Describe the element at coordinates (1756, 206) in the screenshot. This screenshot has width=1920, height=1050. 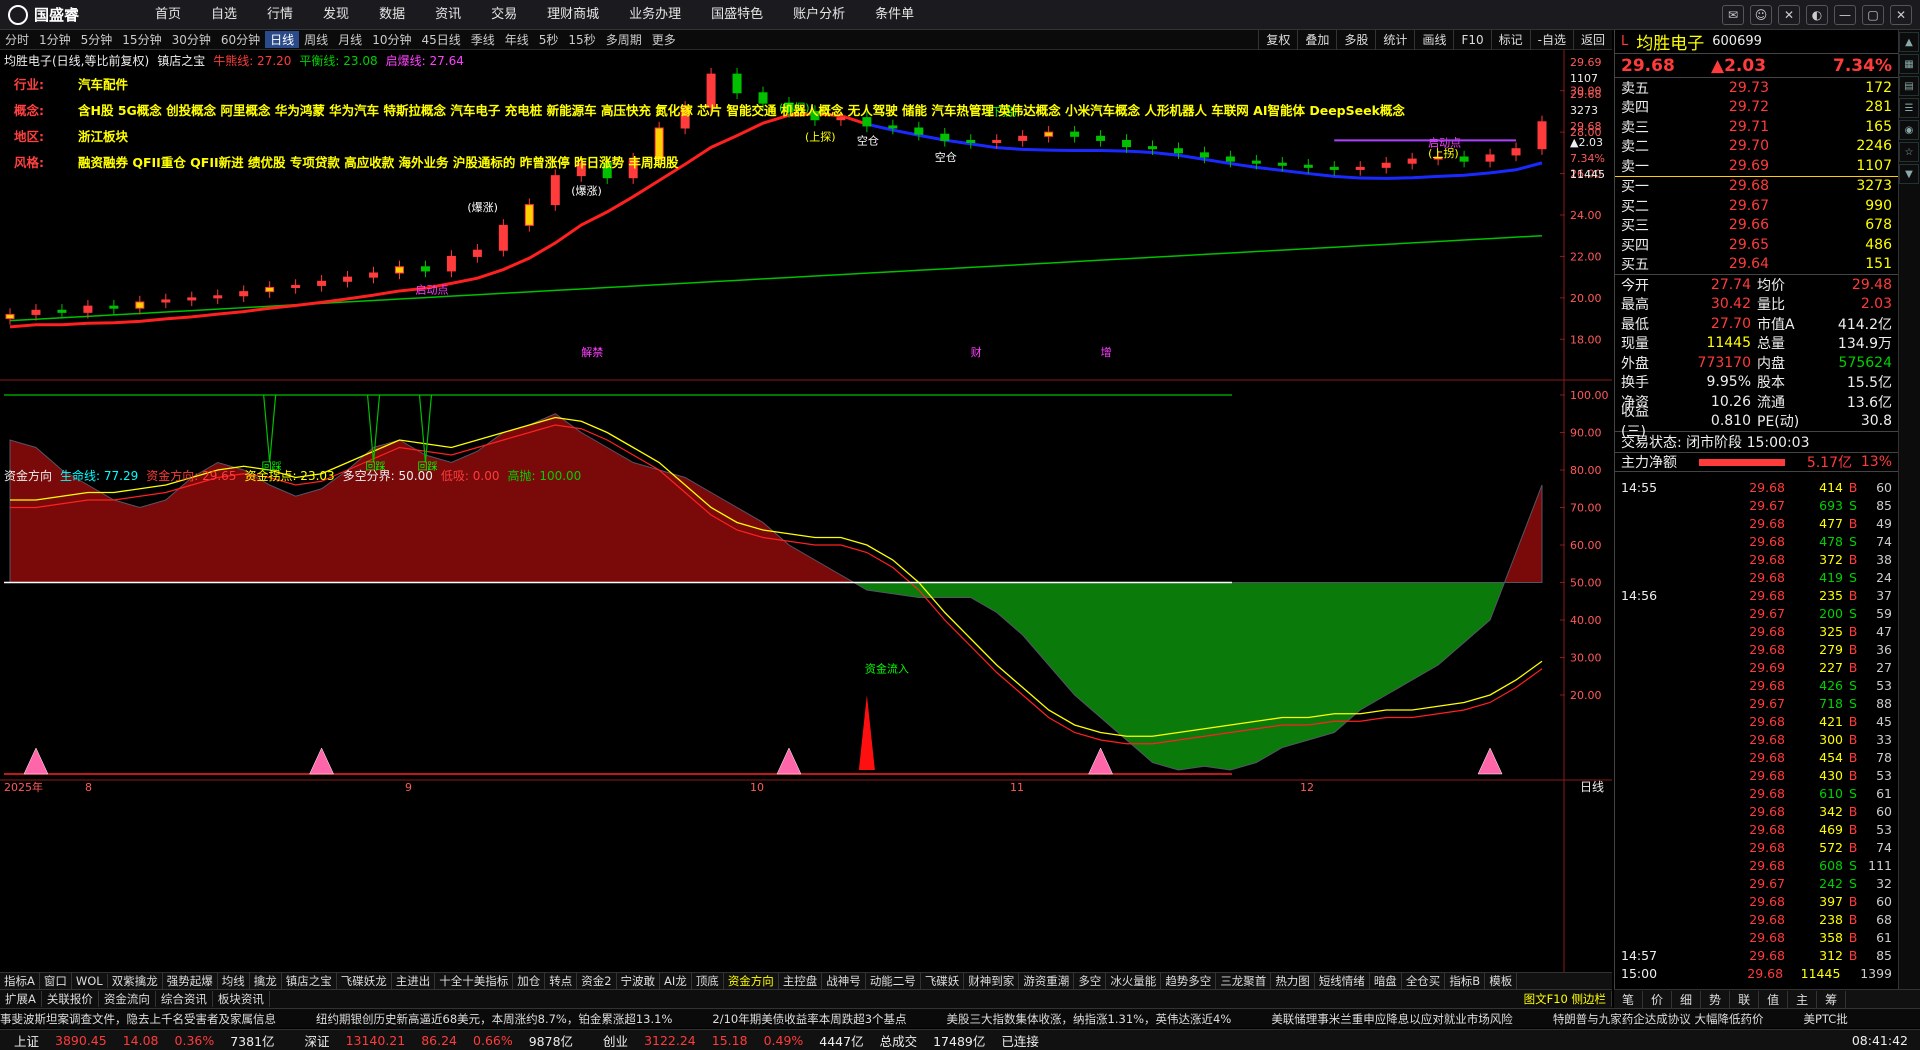
I see `bid-row: 买二 29.67 990` at that location.